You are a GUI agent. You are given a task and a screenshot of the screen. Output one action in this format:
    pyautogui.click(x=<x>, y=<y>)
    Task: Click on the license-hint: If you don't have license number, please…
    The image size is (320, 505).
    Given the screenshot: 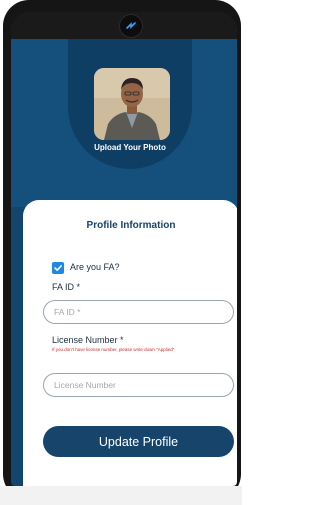 What is the action you would take?
    pyautogui.click(x=113, y=349)
    